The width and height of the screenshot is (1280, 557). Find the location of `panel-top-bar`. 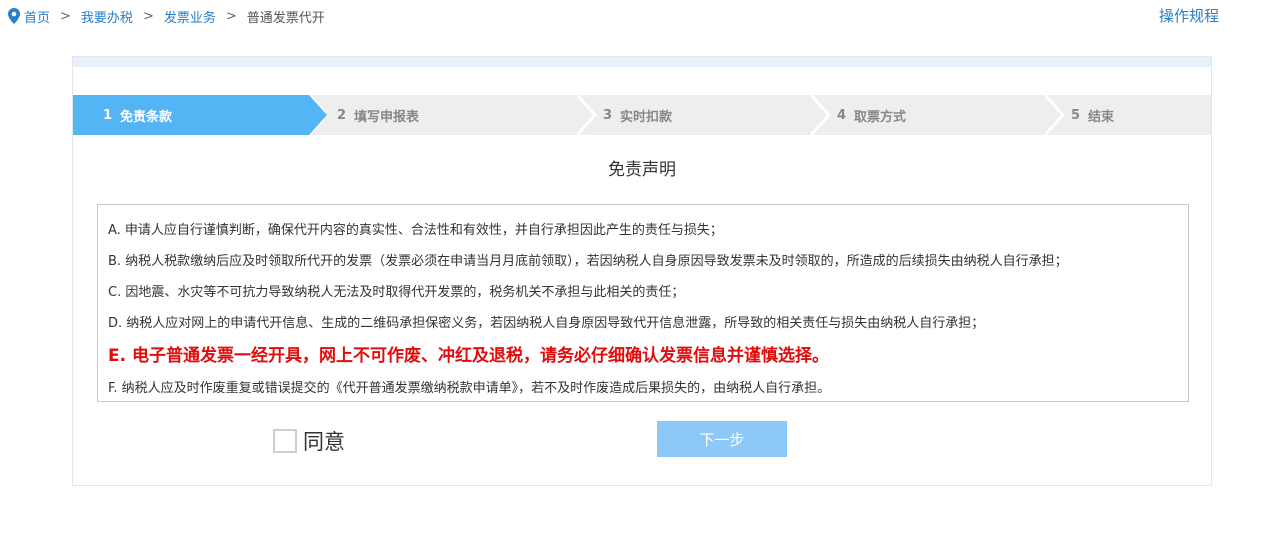

panel-top-bar is located at coordinates (642, 62).